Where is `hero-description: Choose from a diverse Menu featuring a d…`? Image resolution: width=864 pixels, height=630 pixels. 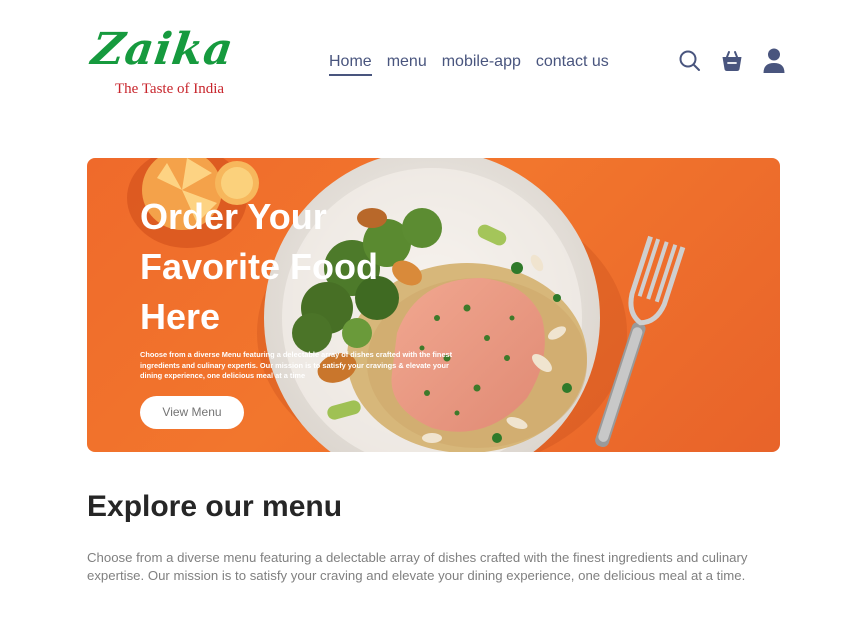
hero-description: Choose from a diverse Menu featuring a d… is located at coordinates (296, 365).